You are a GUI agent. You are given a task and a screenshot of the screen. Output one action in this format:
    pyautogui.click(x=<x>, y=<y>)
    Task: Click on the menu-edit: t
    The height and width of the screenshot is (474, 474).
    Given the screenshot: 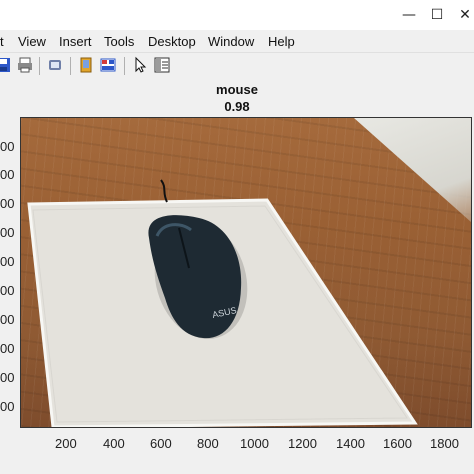 What is the action you would take?
    pyautogui.click(x=2, y=41)
    